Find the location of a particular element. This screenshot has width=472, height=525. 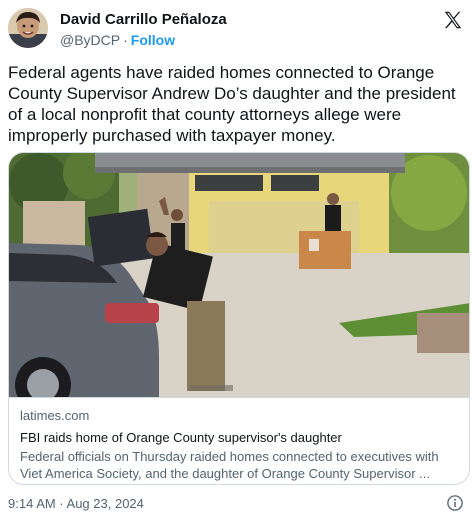

info-icon is located at coordinates (455, 503).